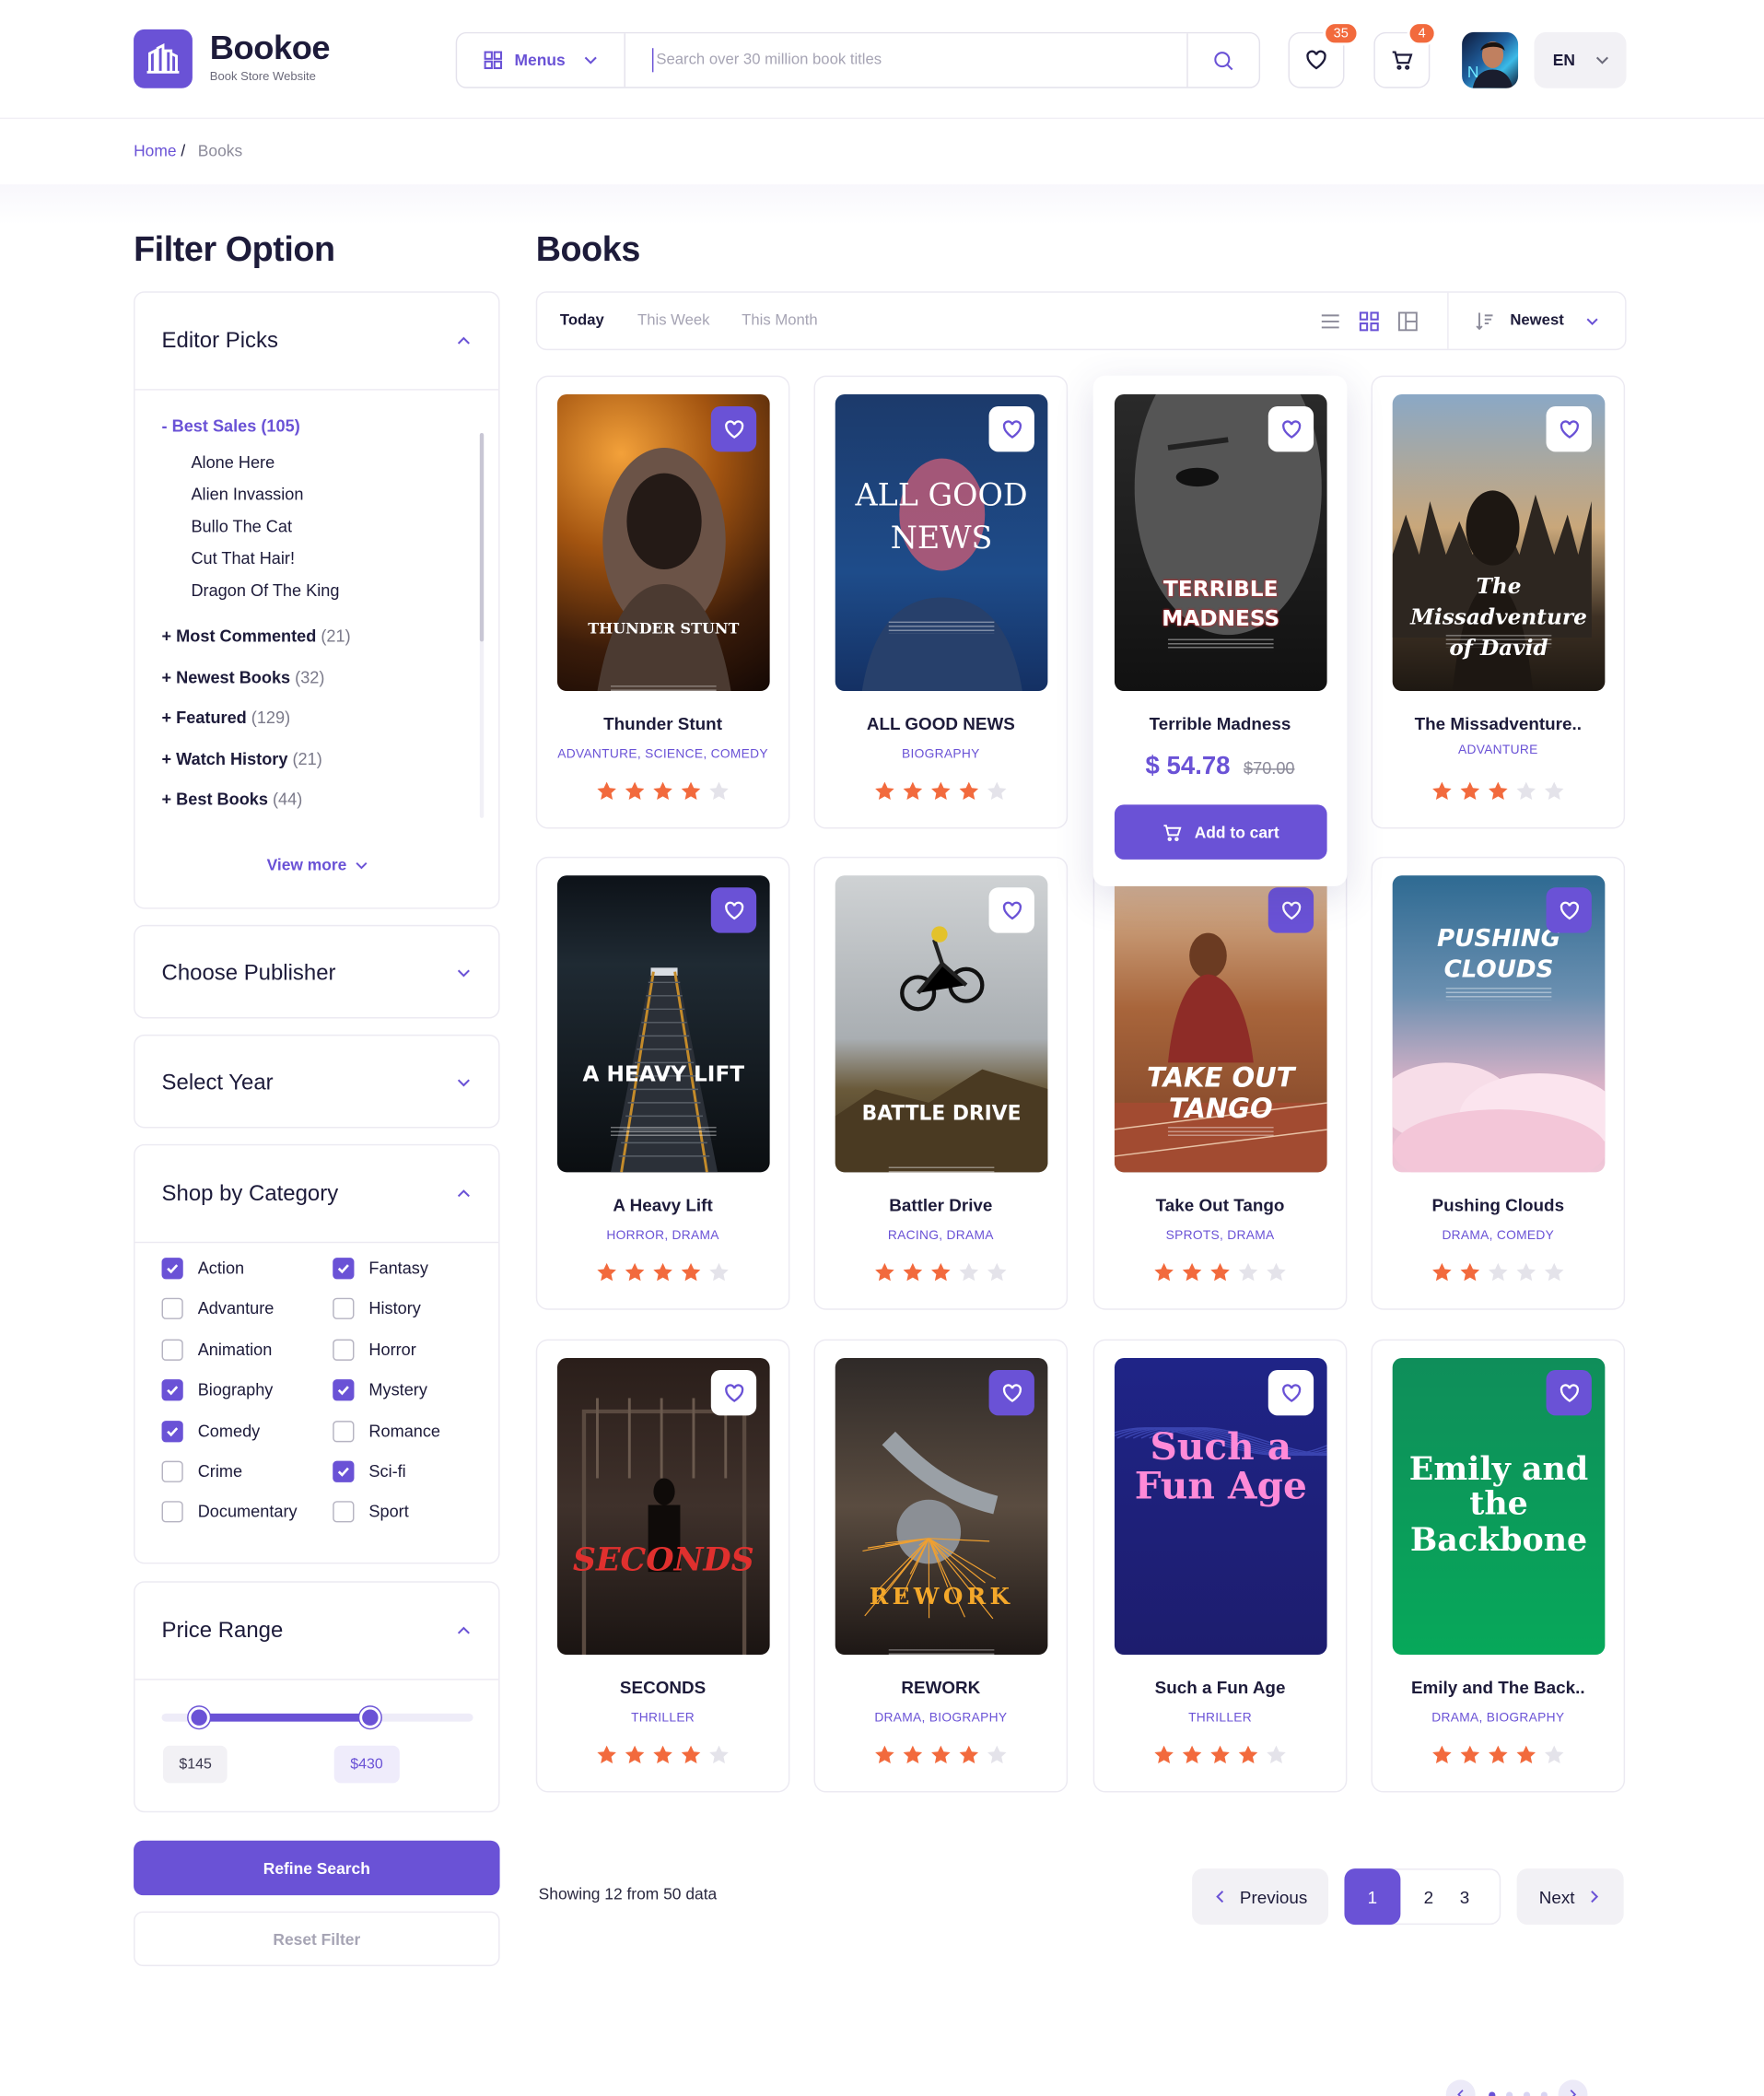 The width and height of the screenshot is (1764, 2096). Describe the element at coordinates (202, 1471) in the screenshot. I see `category-checkbox: Crime` at that location.